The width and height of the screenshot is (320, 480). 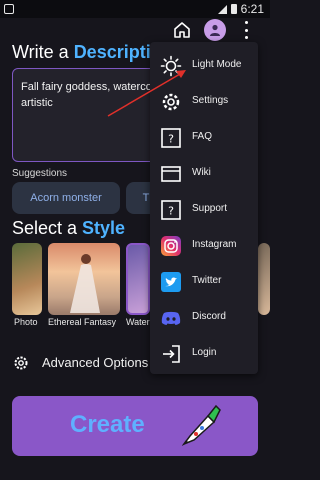 What do you see at coordinates (171, 66) in the screenshot?
I see `sun-icon` at bounding box center [171, 66].